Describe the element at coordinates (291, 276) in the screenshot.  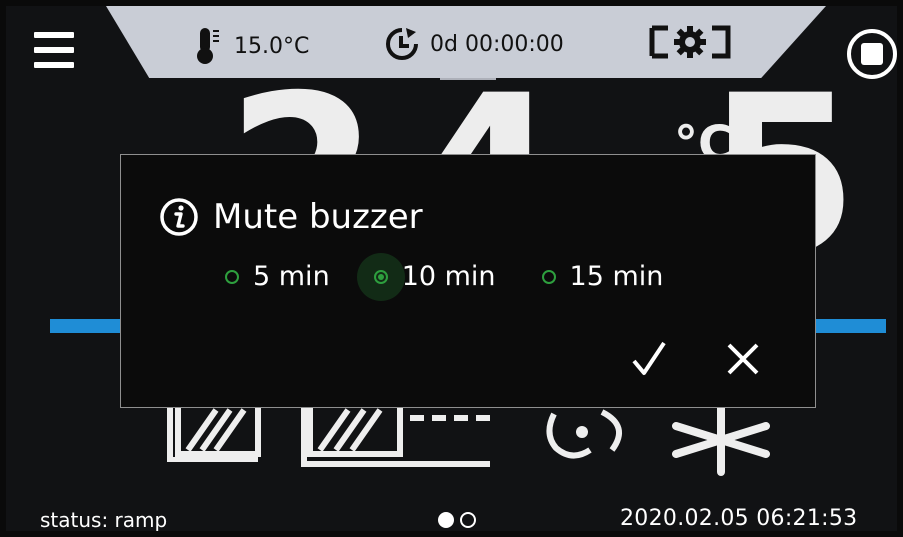
I see `option-label: 5 min` at that location.